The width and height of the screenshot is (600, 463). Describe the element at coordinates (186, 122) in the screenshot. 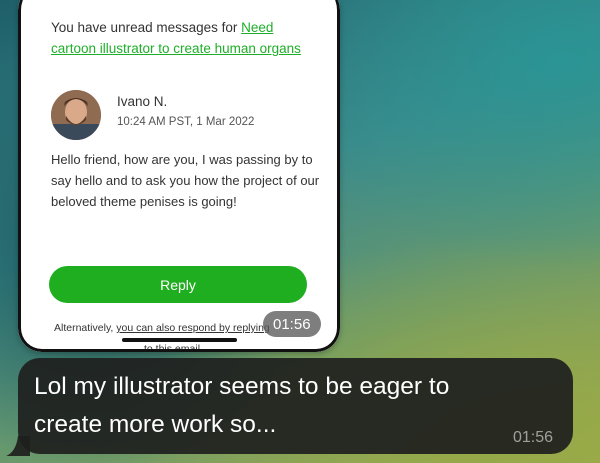

I see `sender-timestamp: 10:24 AM PST, 1 Mar 2022` at that location.